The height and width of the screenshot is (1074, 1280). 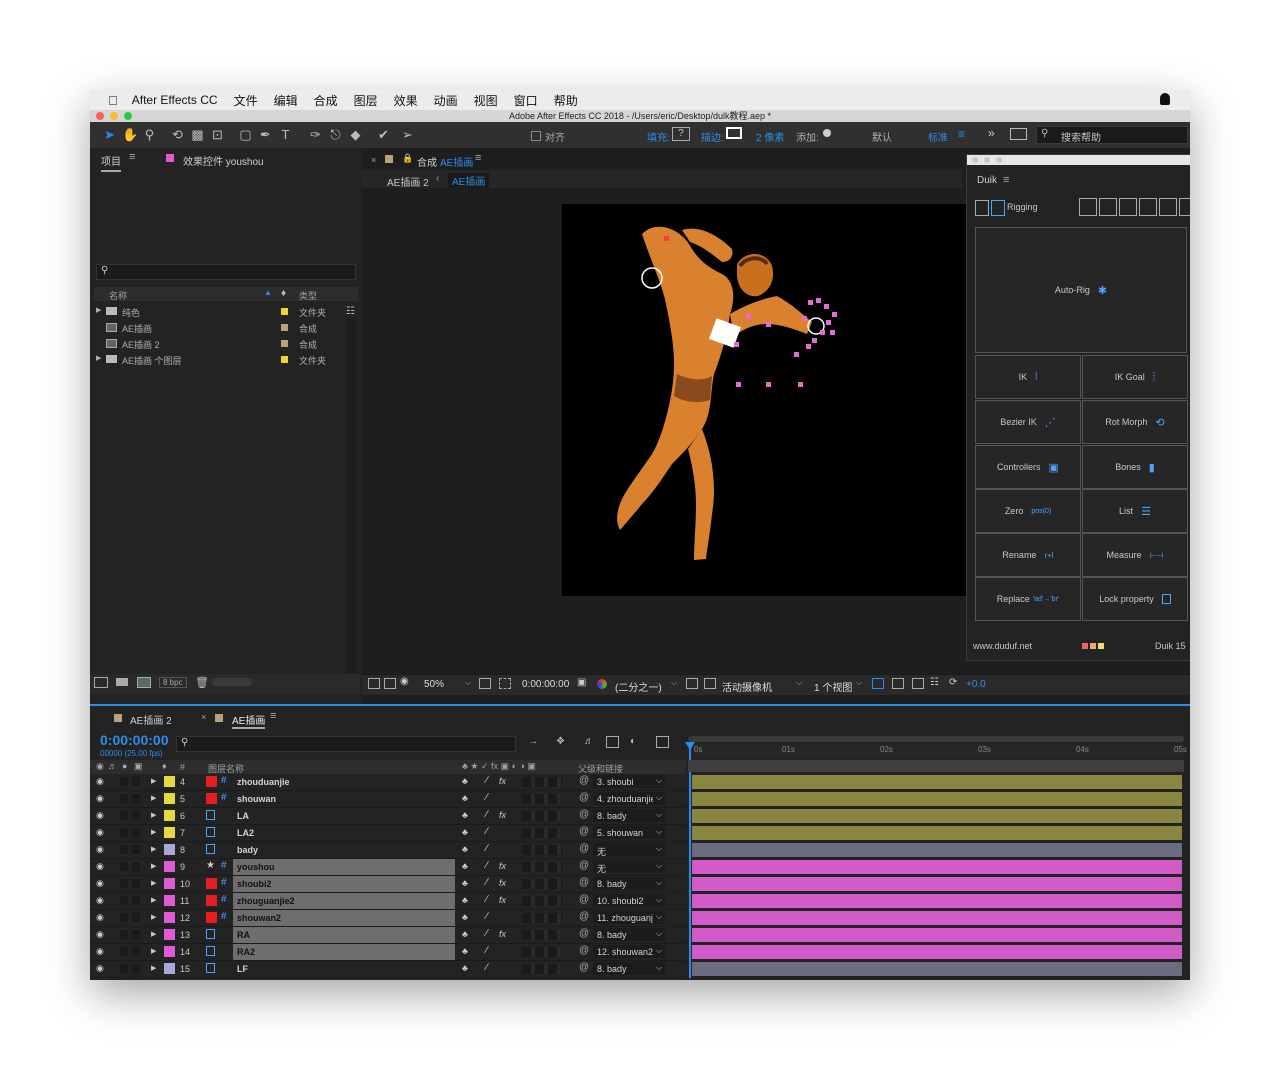 I want to click on tab-comp-2: AE插画 2, so click(x=151, y=719).